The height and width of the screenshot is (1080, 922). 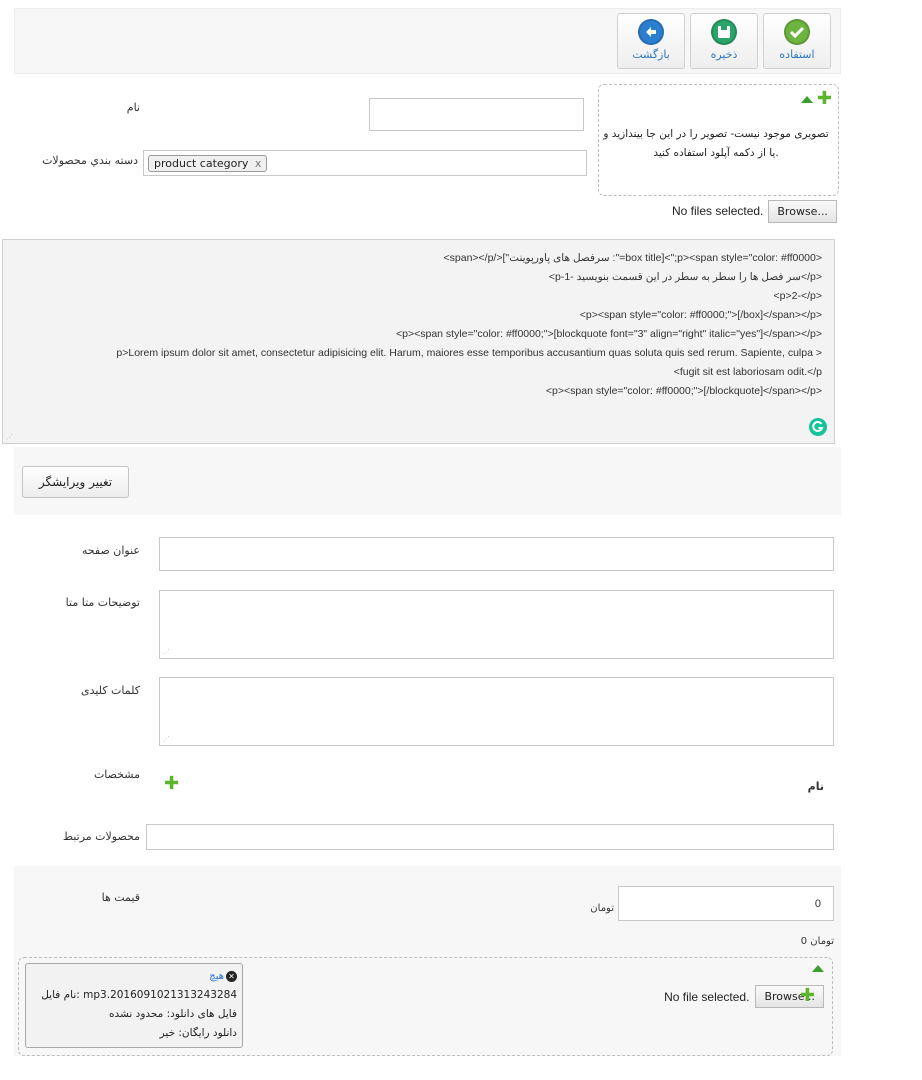 What do you see at coordinates (817, 941) in the screenshot?
I see `price-summary: 0 تومان` at bounding box center [817, 941].